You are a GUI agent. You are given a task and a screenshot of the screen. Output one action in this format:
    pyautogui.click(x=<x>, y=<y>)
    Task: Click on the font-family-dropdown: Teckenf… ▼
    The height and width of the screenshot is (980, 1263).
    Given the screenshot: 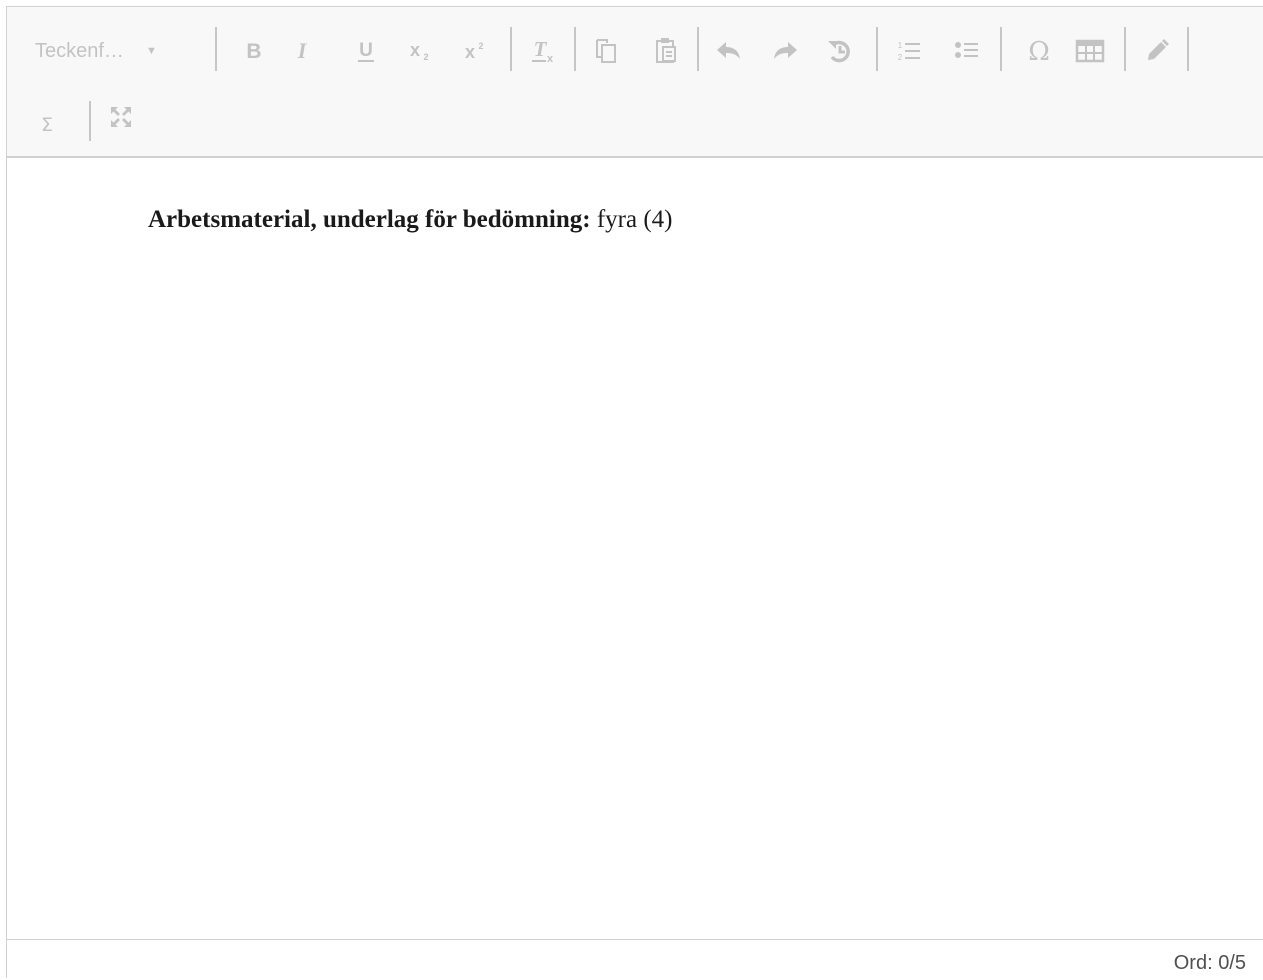 What is the action you would take?
    pyautogui.click(x=125, y=51)
    